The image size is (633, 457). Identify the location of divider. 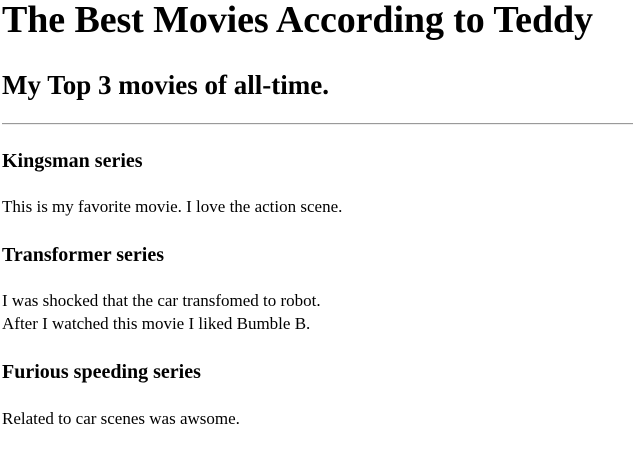
(317, 124).